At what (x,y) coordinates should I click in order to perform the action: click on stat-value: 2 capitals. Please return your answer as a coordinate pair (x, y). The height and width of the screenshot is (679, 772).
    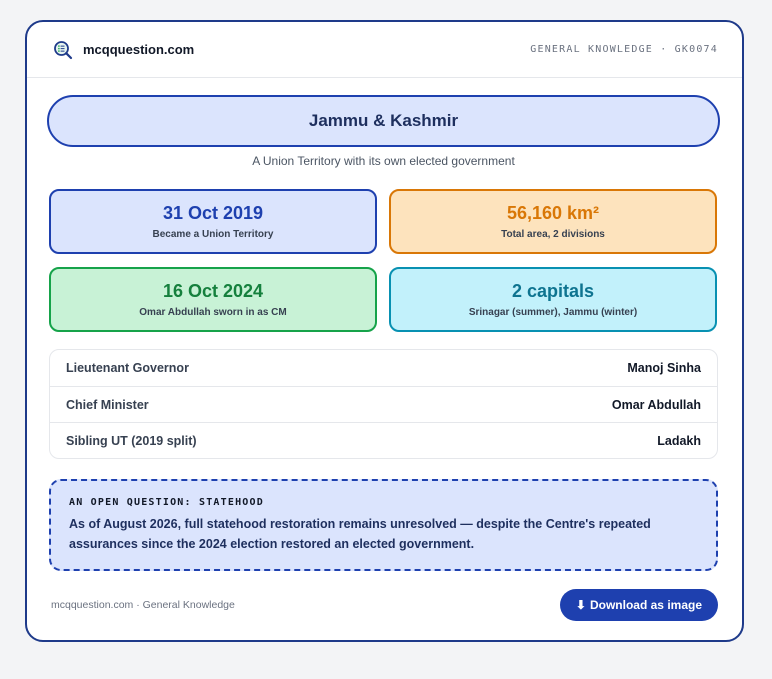
    Looking at the image, I should click on (553, 291).